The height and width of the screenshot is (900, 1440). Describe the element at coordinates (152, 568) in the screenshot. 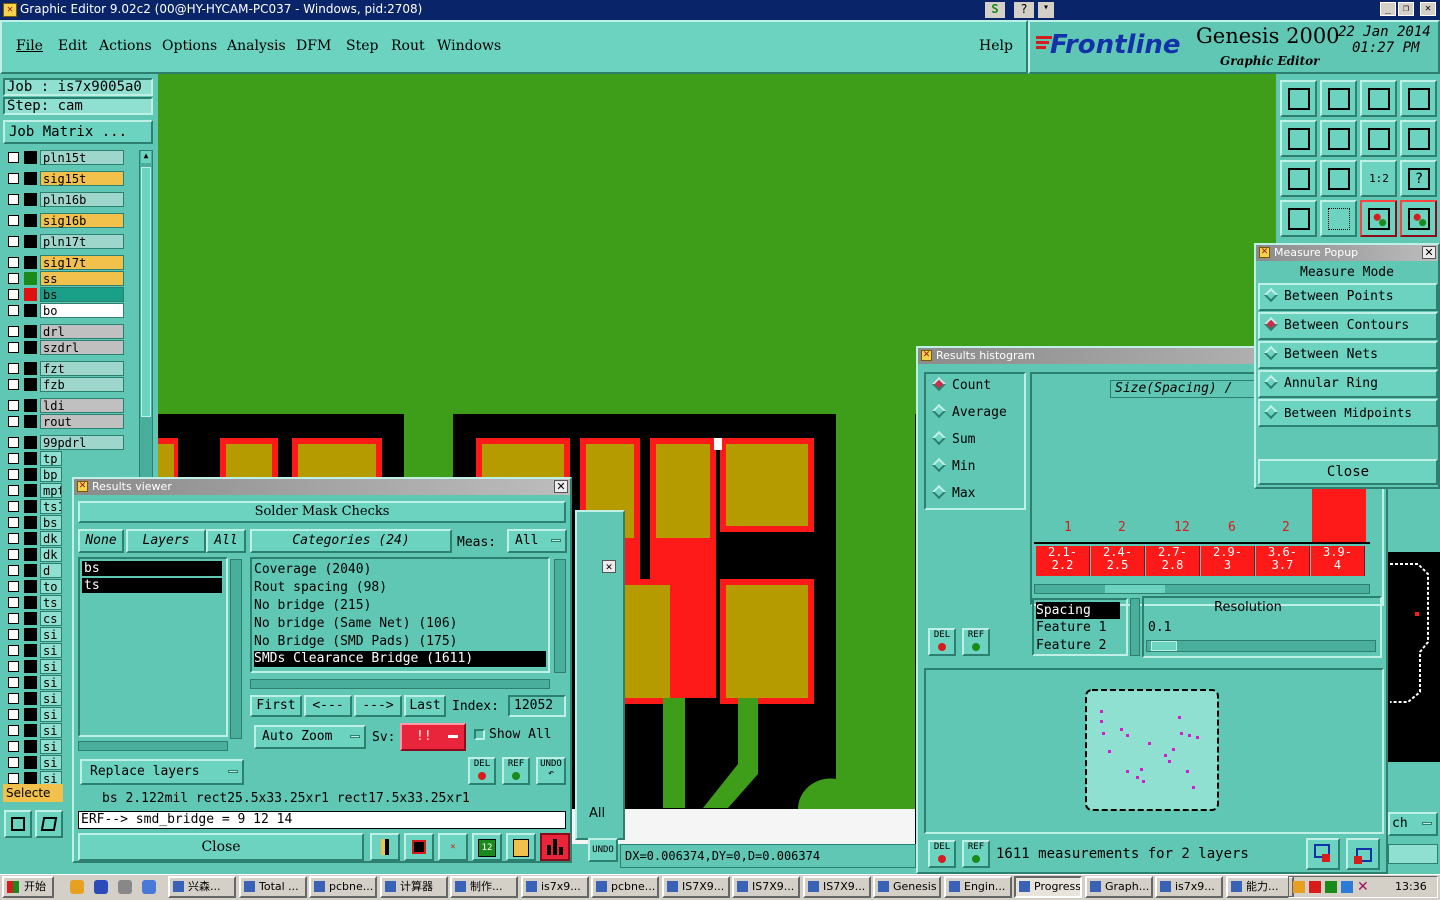

I see `layer-list-item: bs` at that location.